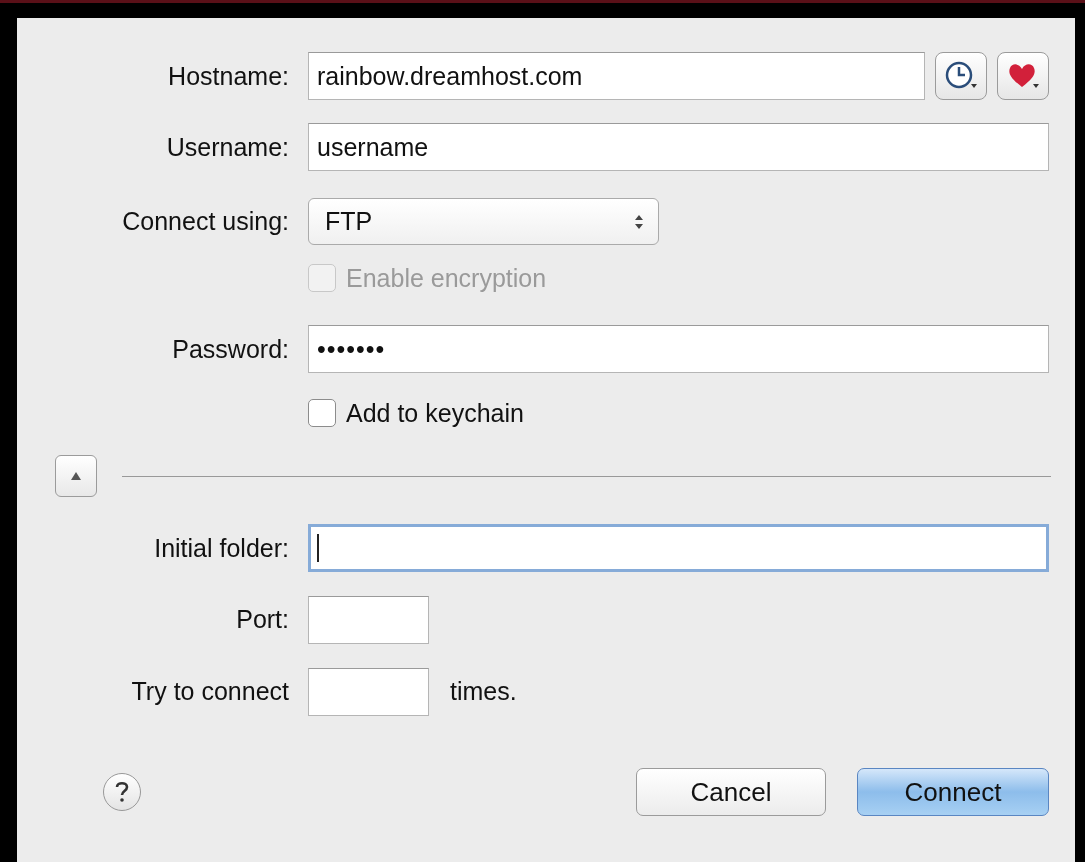  What do you see at coordinates (678, 548) in the screenshot?
I see `initial-folder-field` at bounding box center [678, 548].